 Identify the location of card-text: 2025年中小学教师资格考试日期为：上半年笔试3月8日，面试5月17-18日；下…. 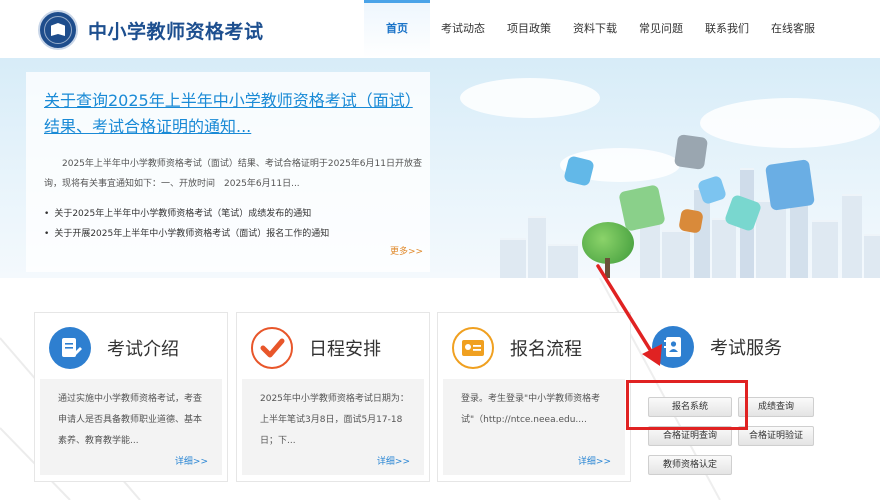
(334, 420).